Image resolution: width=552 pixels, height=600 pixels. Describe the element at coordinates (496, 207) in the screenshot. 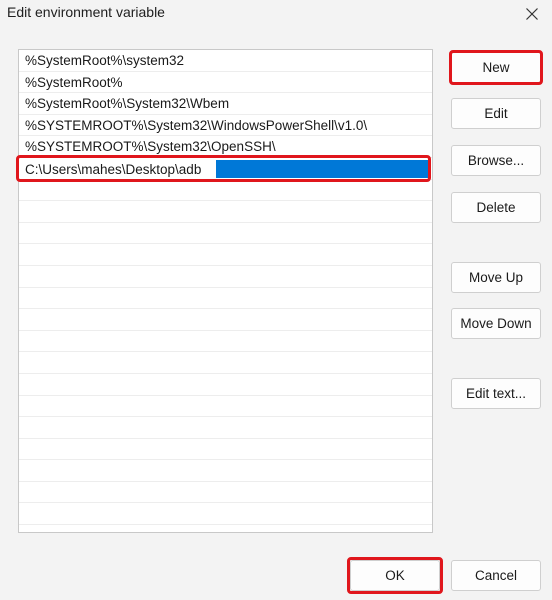

I see `delete-button: Delete` at that location.